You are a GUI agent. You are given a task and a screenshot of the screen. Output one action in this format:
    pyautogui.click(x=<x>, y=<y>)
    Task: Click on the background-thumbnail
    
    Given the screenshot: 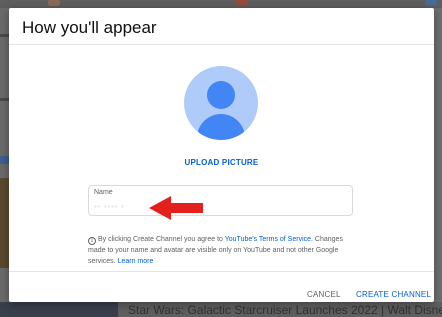 What is the action you would take?
    pyautogui.click(x=59, y=309)
    